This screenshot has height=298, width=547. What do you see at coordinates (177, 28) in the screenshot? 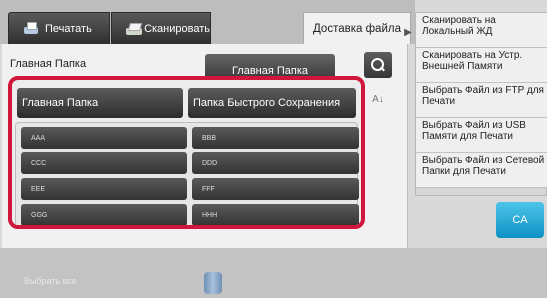
I see `tab-scan-label: Сканировать` at bounding box center [177, 28].